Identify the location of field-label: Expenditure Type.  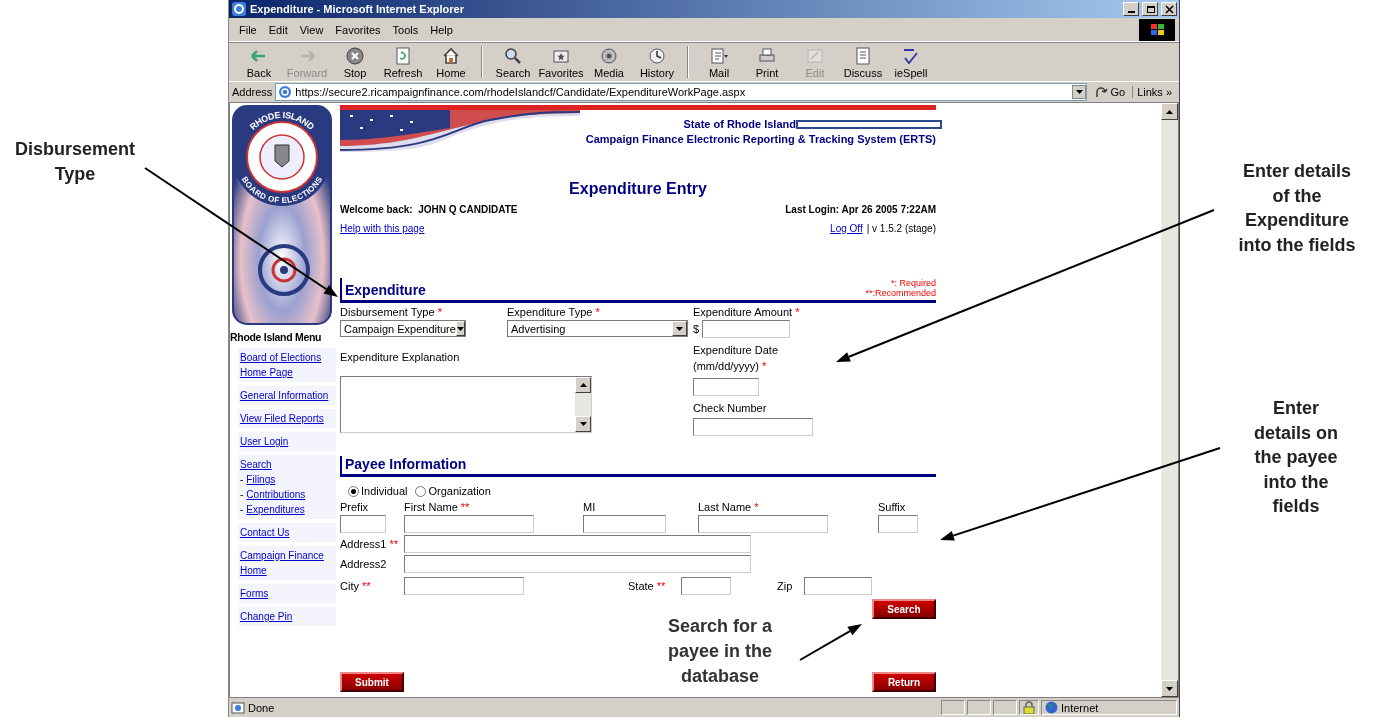
(550, 312).